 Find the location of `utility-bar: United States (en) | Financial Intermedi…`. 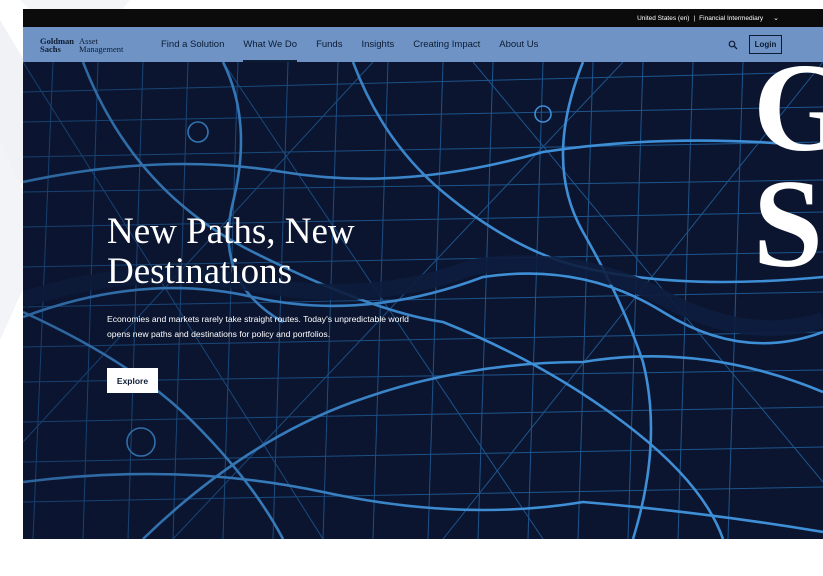

utility-bar: United States (en) | Financial Intermedi… is located at coordinates (423, 18).